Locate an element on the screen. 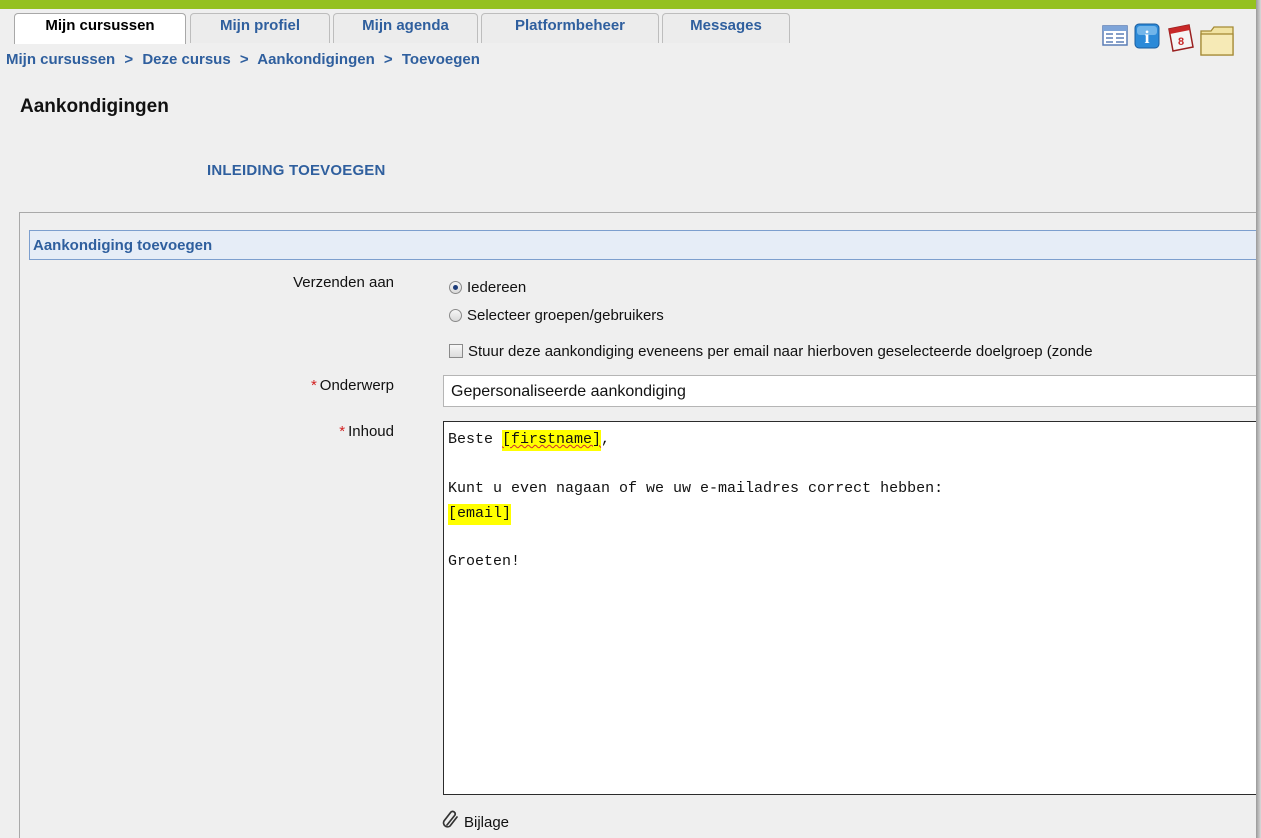 This screenshot has height=838, width=1261. tab-mijn-profiel: Mijn profiel is located at coordinates (260, 28).